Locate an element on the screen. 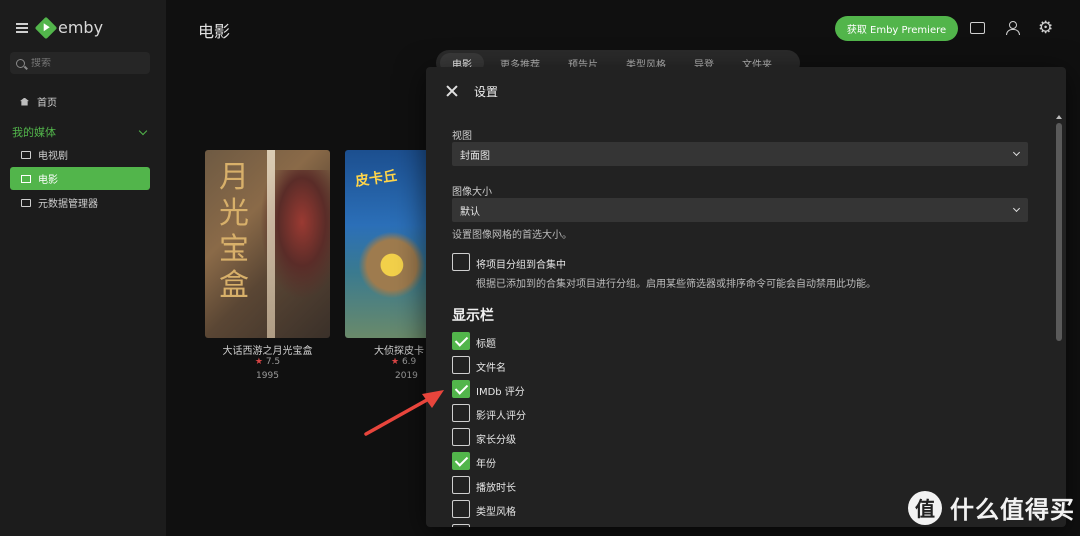  brand-name: emby is located at coordinates (81, 27).